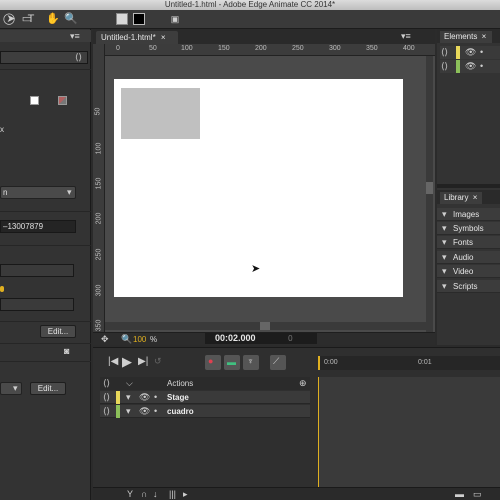 The image size is (500, 500). I want to click on add-action-icon: ⊕, so click(303, 383).